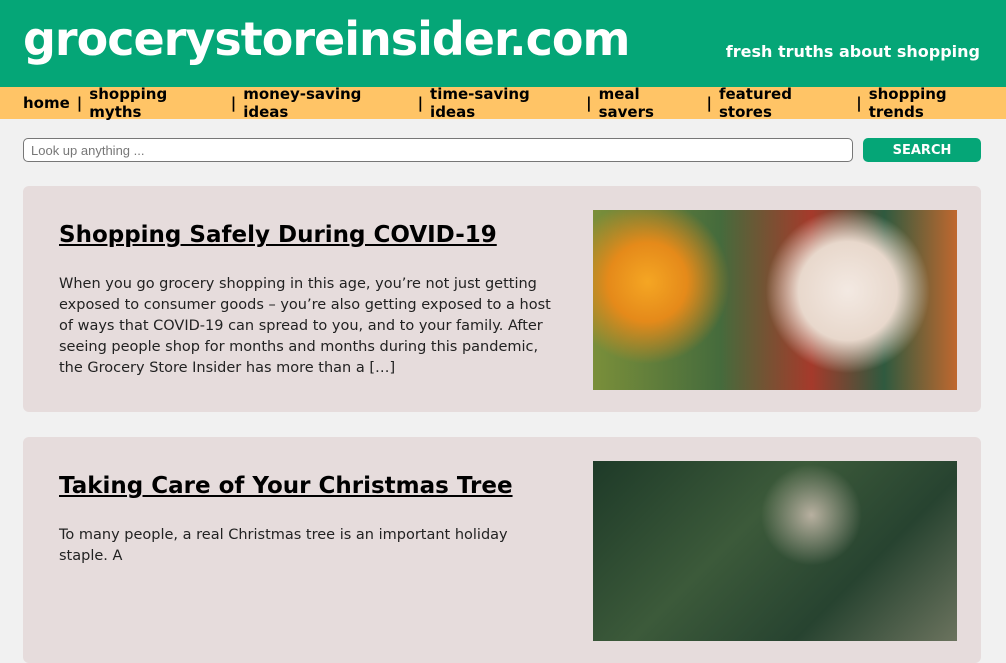 This screenshot has width=1006, height=663. What do you see at coordinates (326, 39) in the screenshot?
I see `site-logo: grocerystoreinsider.com` at bounding box center [326, 39].